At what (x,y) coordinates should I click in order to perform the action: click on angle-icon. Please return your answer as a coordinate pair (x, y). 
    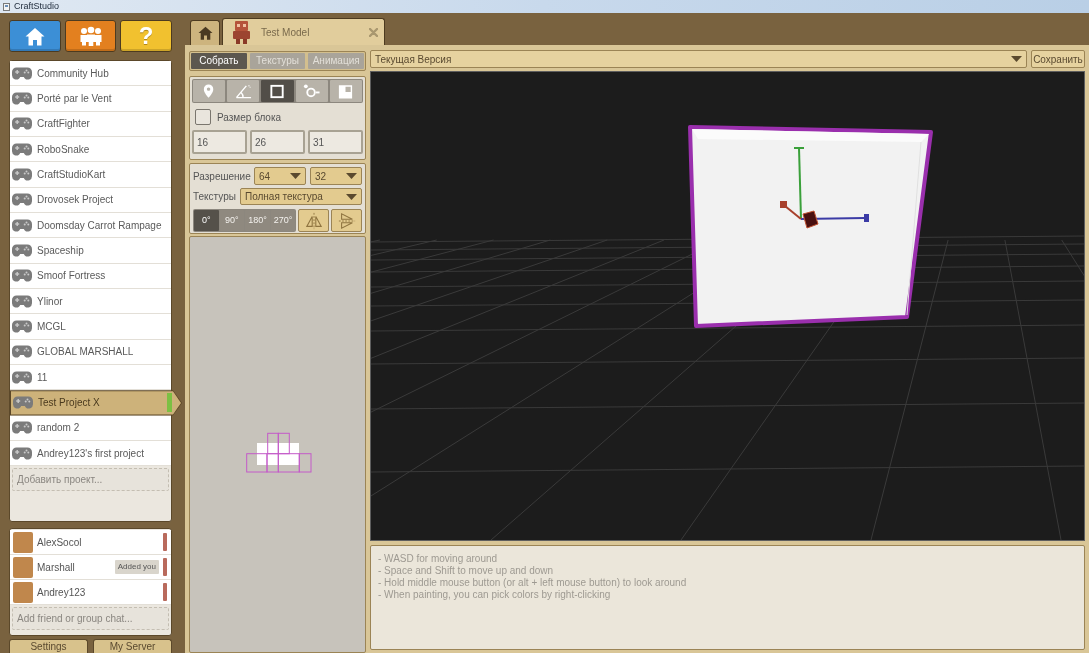
    Looking at the image, I should click on (243, 91).